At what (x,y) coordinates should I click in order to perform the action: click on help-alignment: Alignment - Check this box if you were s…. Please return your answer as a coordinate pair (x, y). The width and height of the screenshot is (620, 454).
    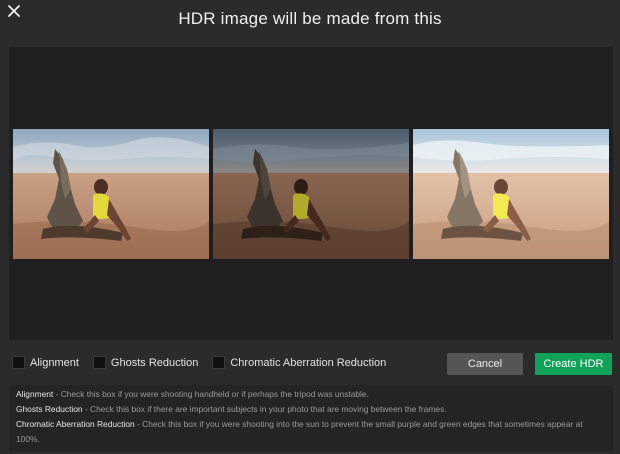
    Looking at the image, I should click on (311, 394).